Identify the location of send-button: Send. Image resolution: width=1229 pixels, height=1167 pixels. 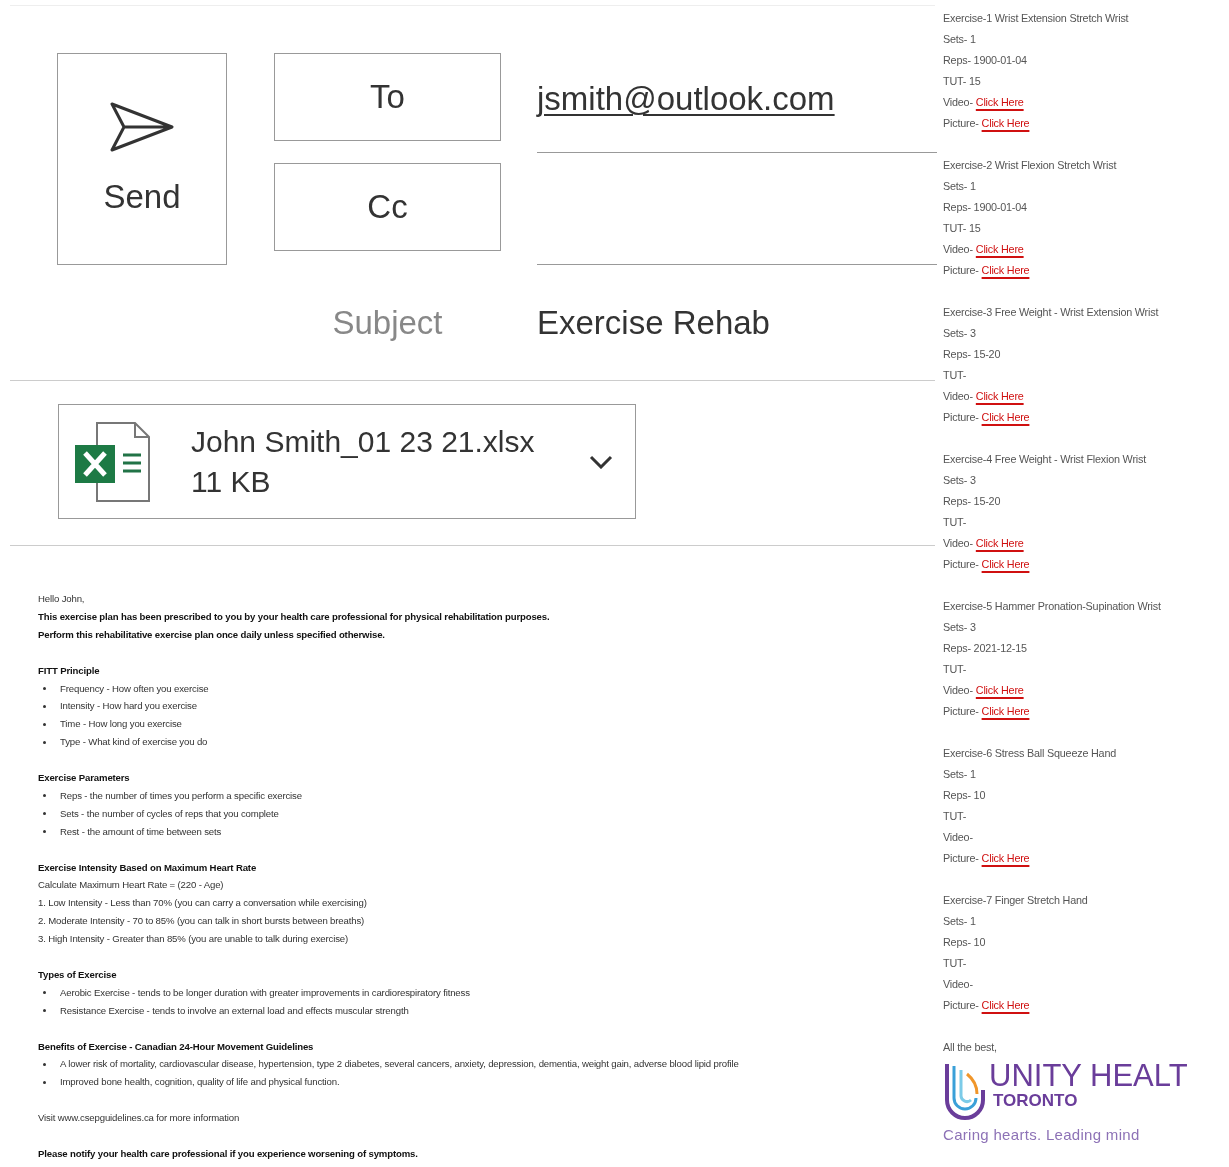
(142, 159).